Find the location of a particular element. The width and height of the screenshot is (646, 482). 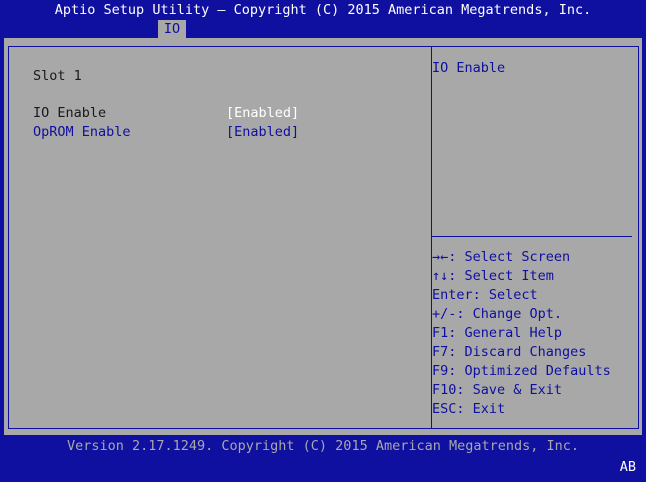

setting-value-io-enable: [Enabled] is located at coordinates (262, 113).